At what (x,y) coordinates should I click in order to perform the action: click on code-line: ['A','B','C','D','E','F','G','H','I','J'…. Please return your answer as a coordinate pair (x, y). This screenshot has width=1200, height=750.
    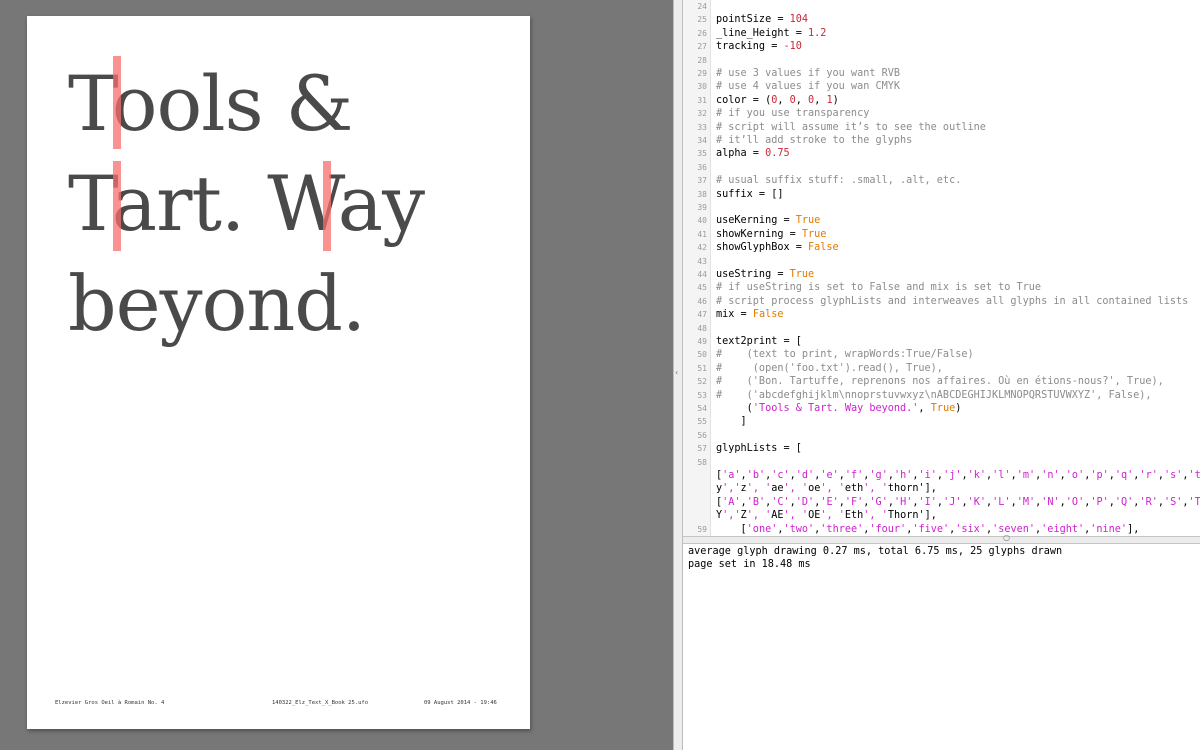
    Looking at the image, I should click on (958, 502).